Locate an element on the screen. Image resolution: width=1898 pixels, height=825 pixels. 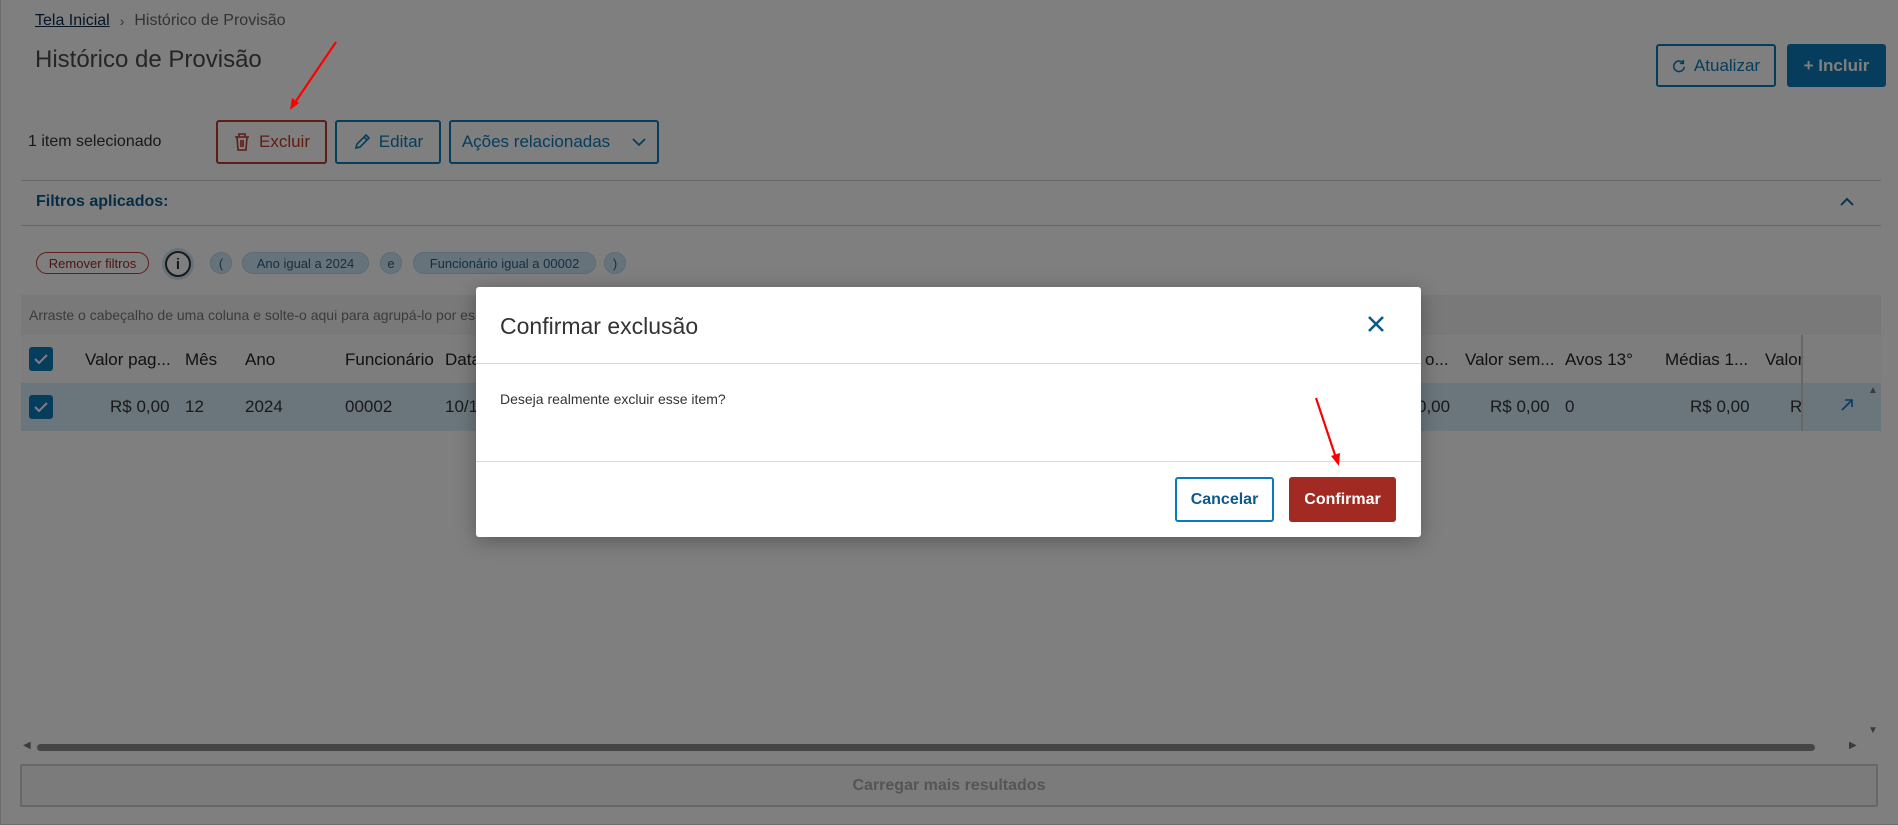
dialog-title: Confirmar exclusão is located at coordinates (599, 326).